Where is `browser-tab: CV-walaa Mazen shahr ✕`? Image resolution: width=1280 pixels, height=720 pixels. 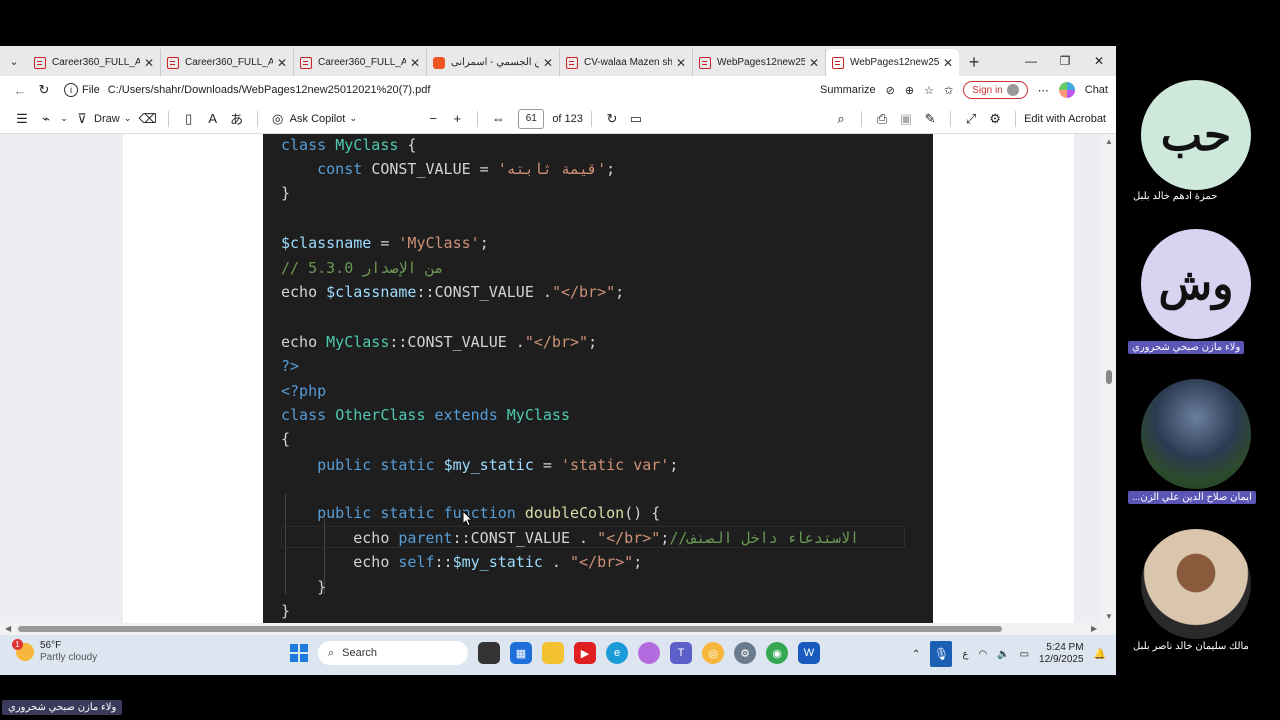
browser-tab: CV-walaa Mazen shahr ✕ is located at coordinates (626, 62).